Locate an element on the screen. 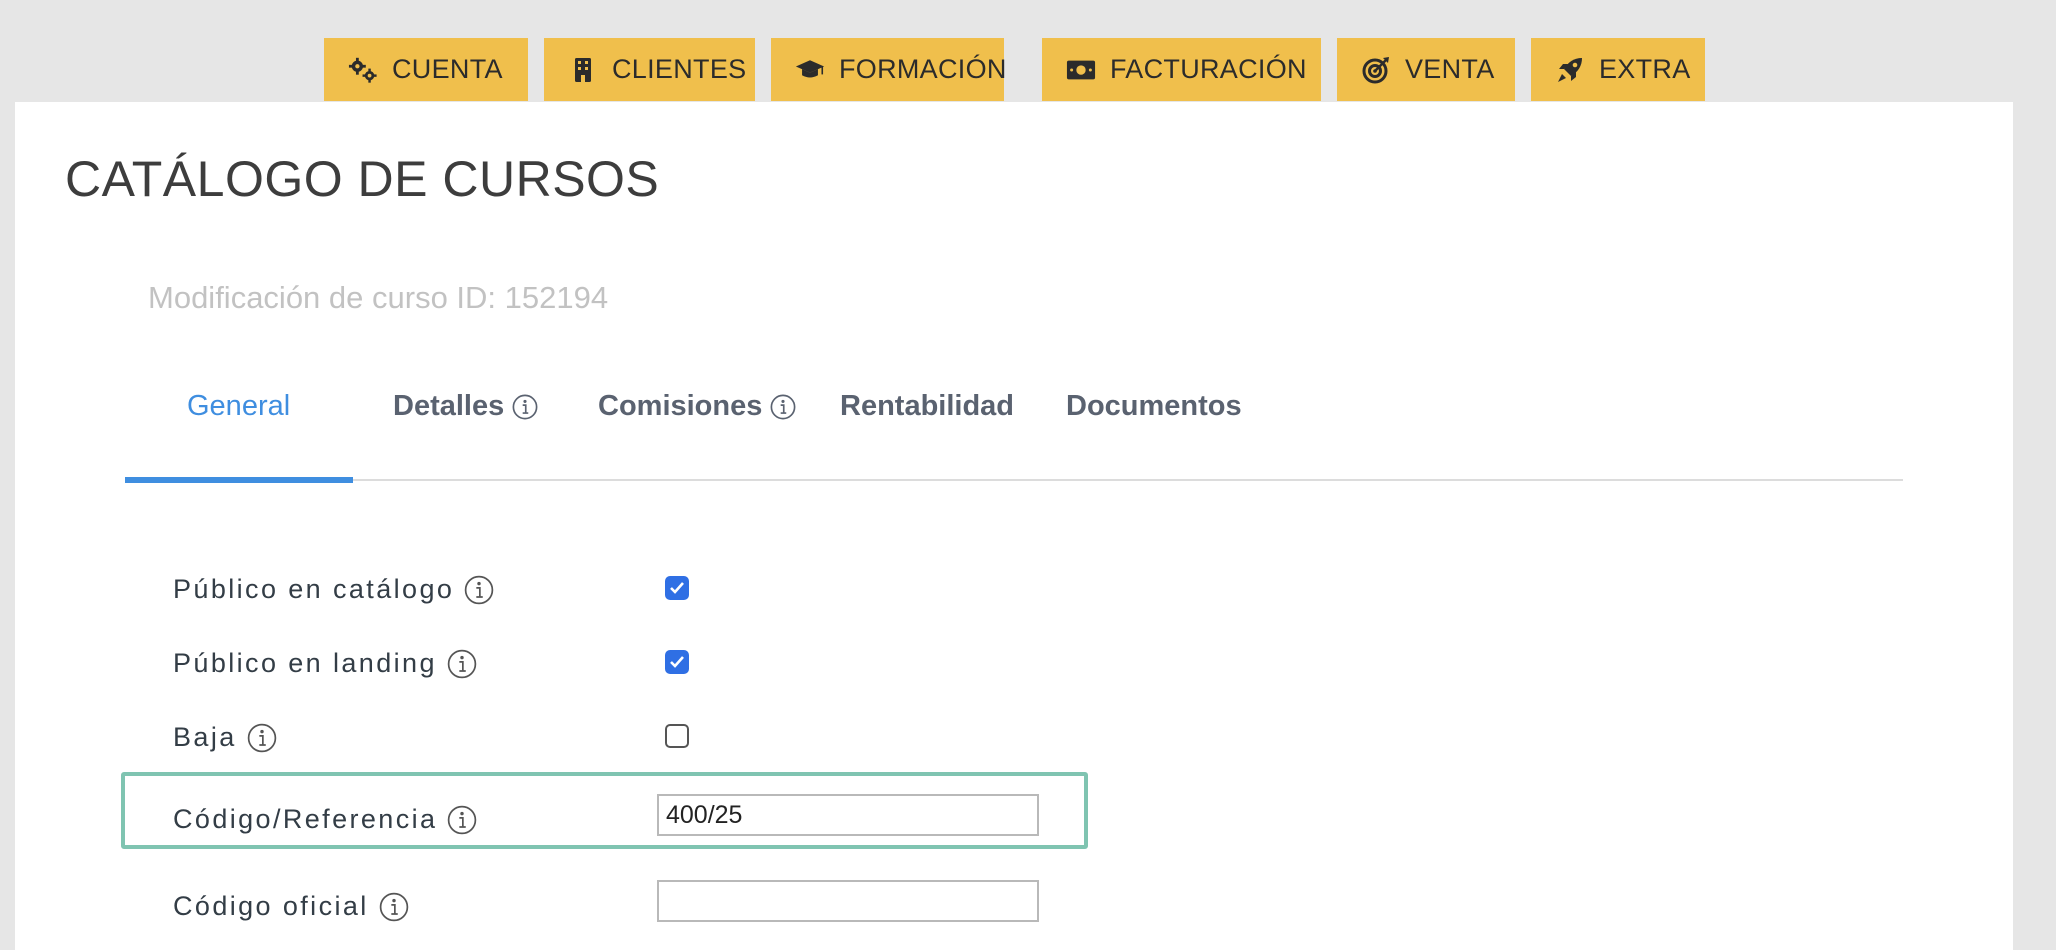 This screenshot has width=2056, height=950. nav-clientes-button: CLIENTES is located at coordinates (649, 69).